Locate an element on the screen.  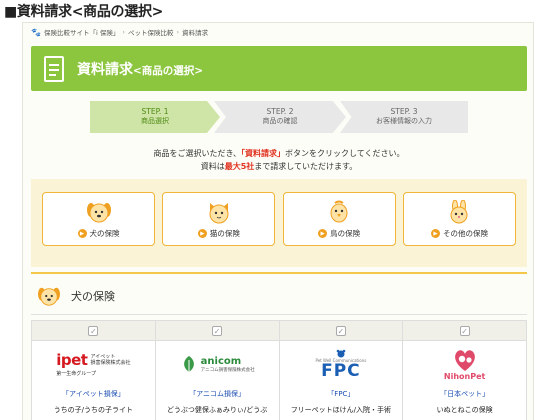
instruction-text: ボタンをクリックしてください。 is located at coordinates (344, 153).